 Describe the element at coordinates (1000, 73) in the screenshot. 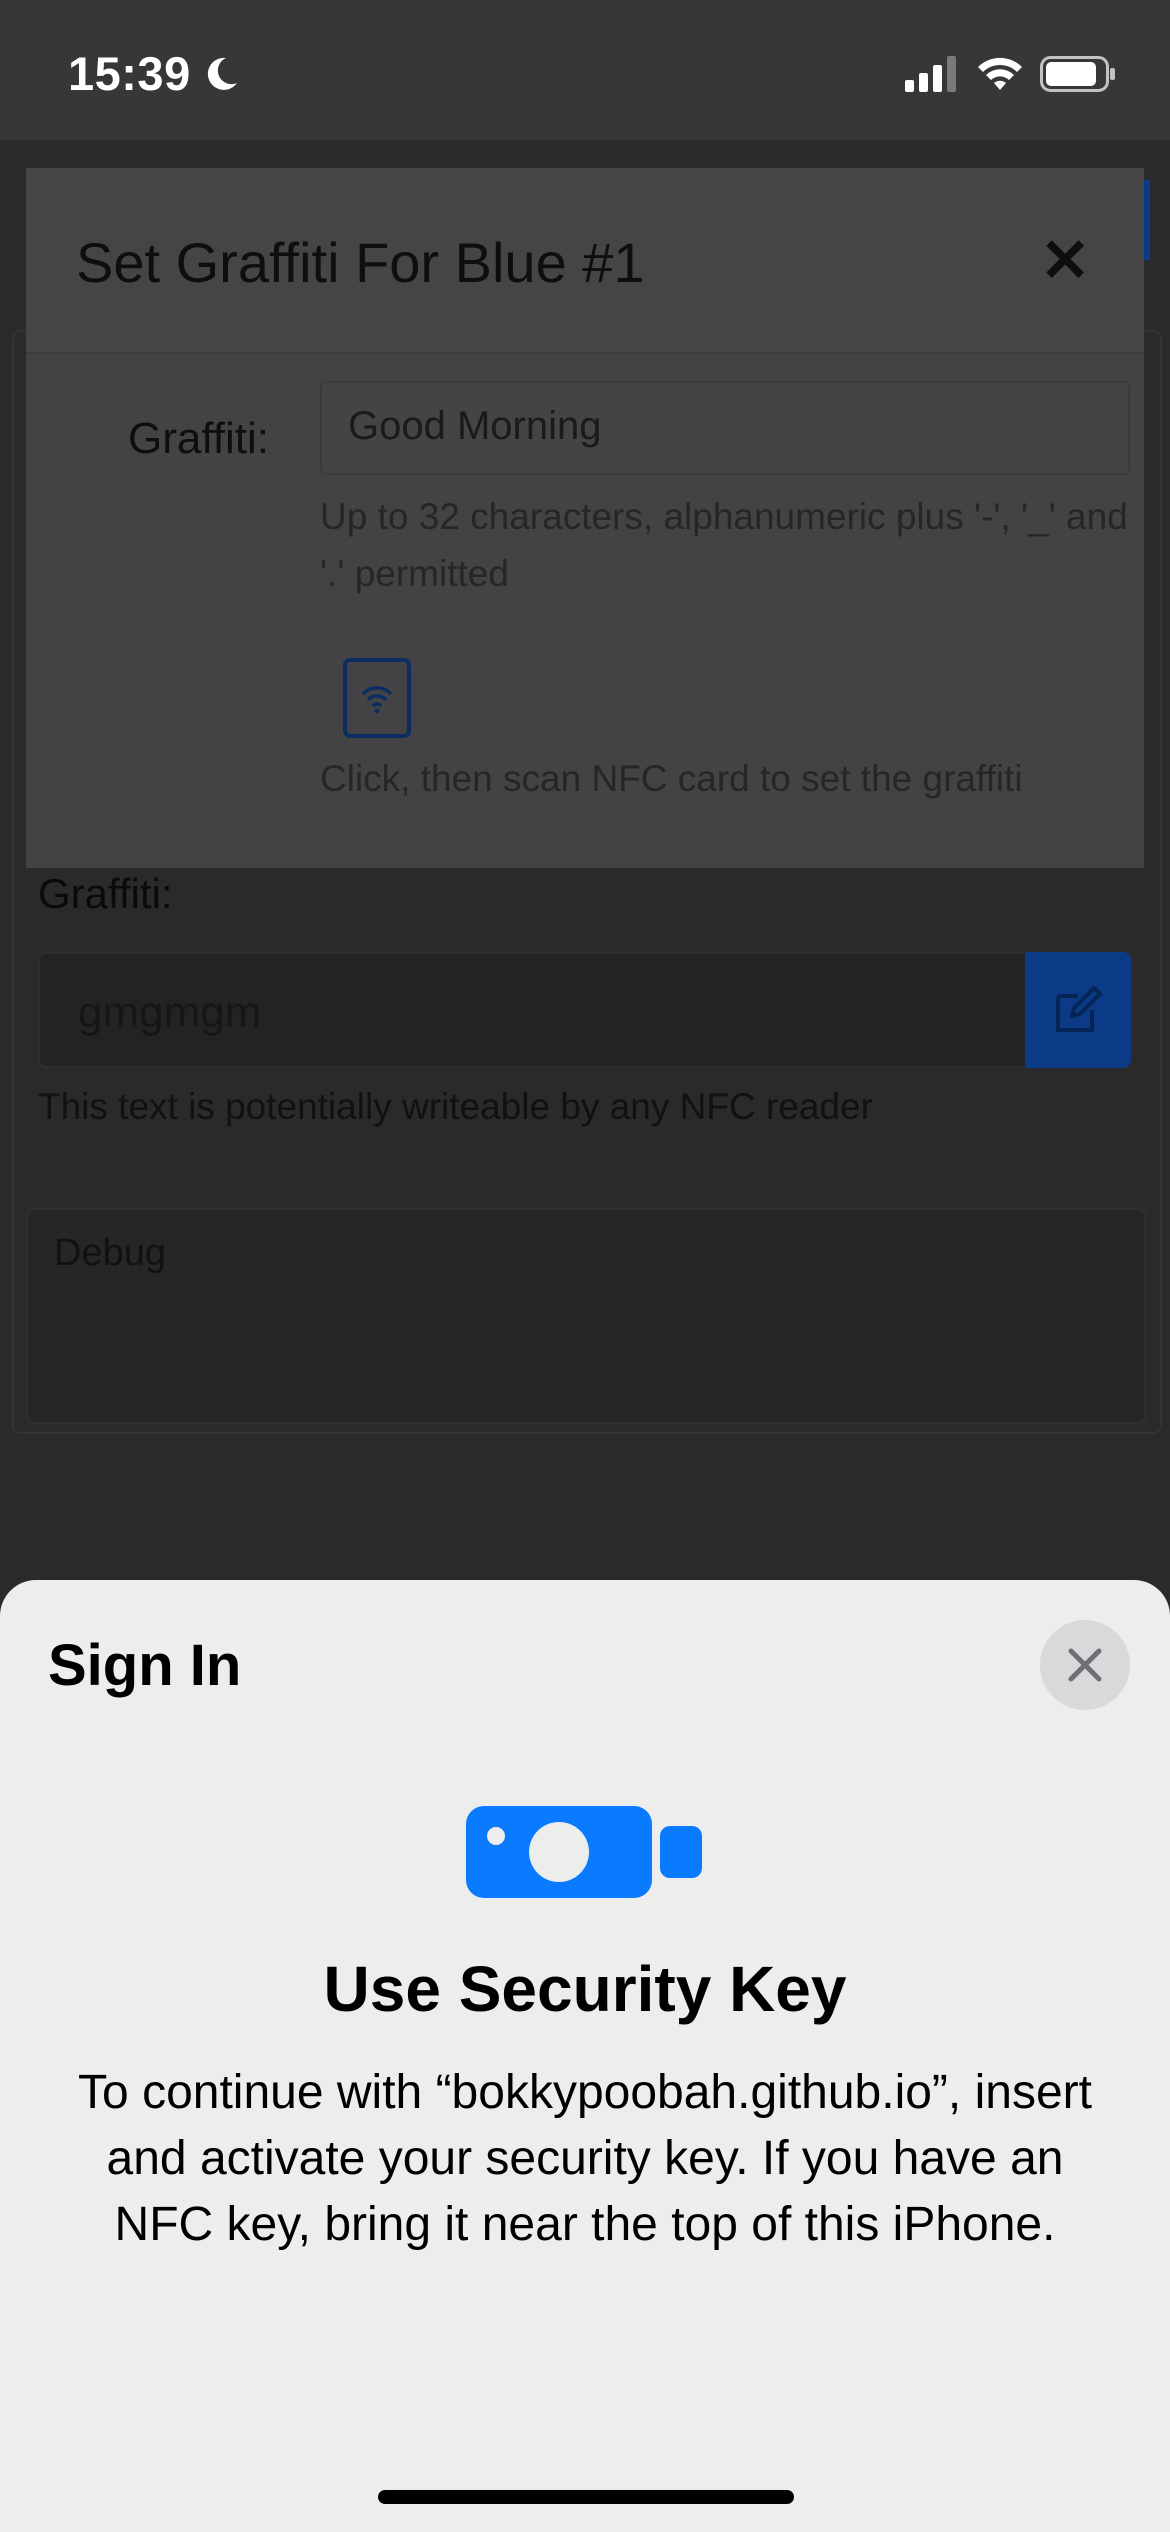

I see `wifi-icon` at that location.